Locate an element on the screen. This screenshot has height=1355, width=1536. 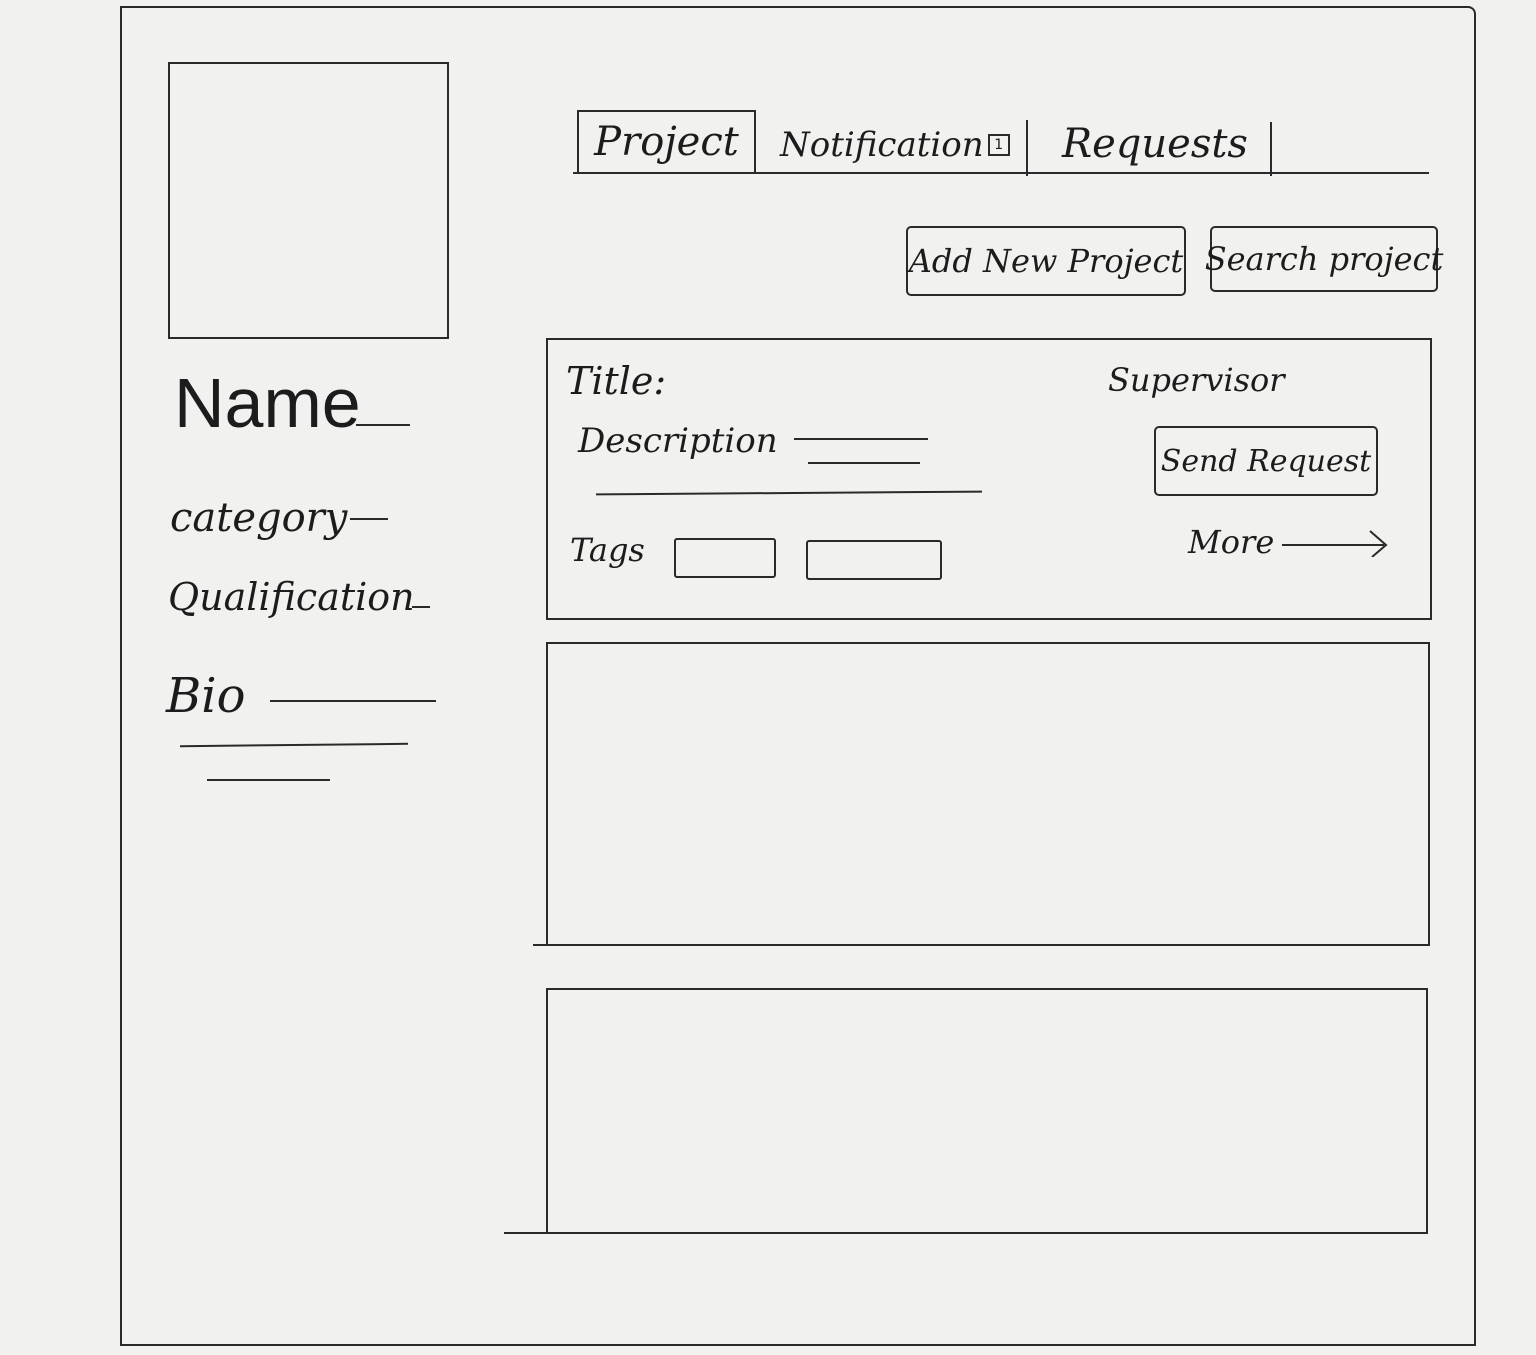
notification-count-badge: 1 is located at coordinates (998, 145).